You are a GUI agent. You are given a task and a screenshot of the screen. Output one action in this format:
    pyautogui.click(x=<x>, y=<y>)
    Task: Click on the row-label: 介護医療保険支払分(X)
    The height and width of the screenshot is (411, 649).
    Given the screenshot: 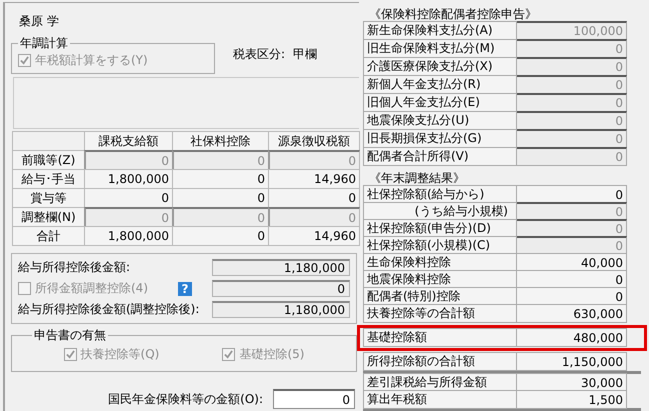 What is the action you would take?
    pyautogui.click(x=440, y=66)
    